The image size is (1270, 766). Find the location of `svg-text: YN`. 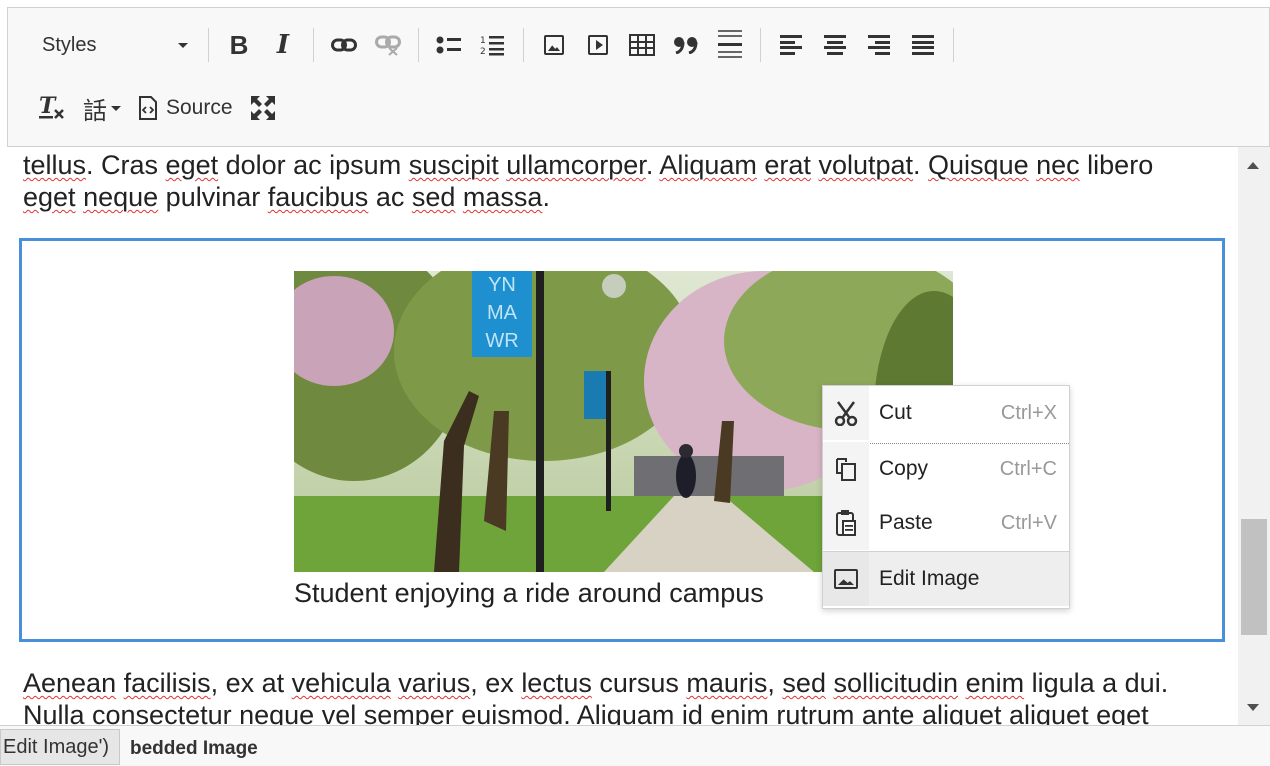

svg-text: YN is located at coordinates (502, 285).